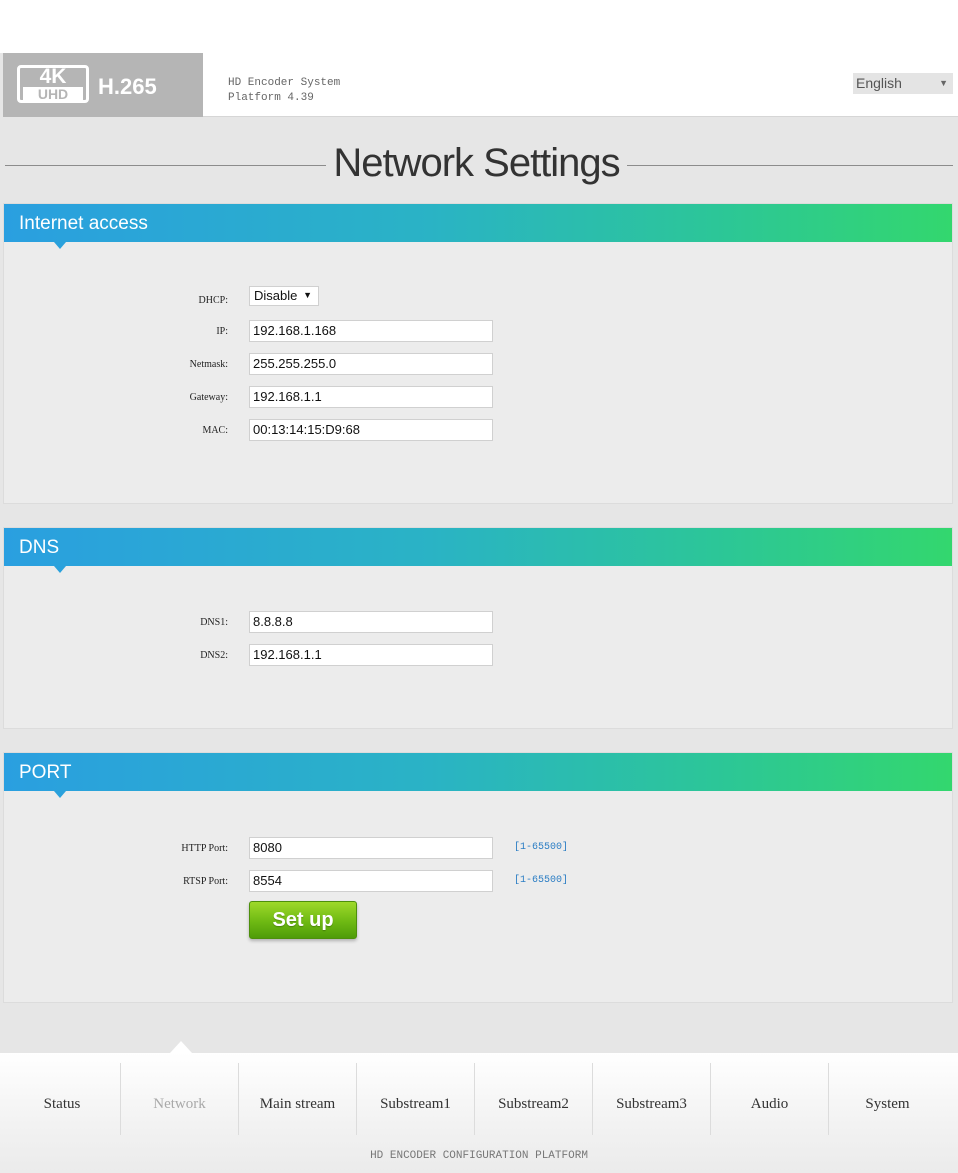  What do you see at coordinates (887, 1099) in the screenshot?
I see `nav-system: System` at bounding box center [887, 1099].